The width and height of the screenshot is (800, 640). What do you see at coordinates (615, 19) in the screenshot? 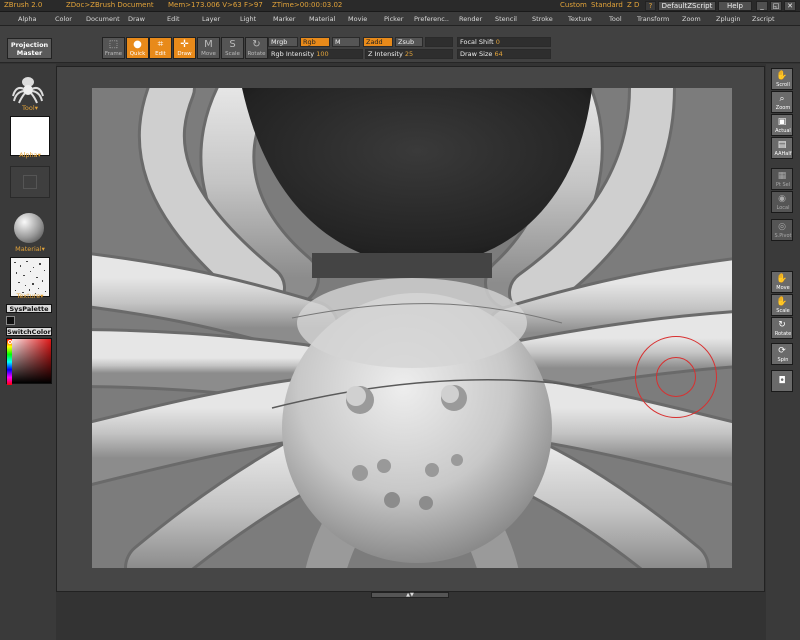
I see `menu-tool: Tool` at bounding box center [615, 19].